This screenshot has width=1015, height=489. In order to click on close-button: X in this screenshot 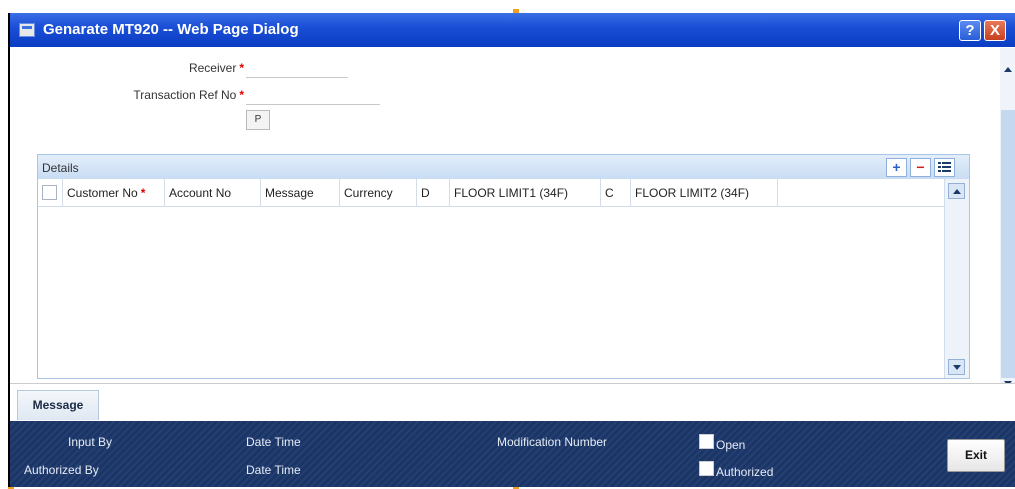, I will do `click(995, 30)`.